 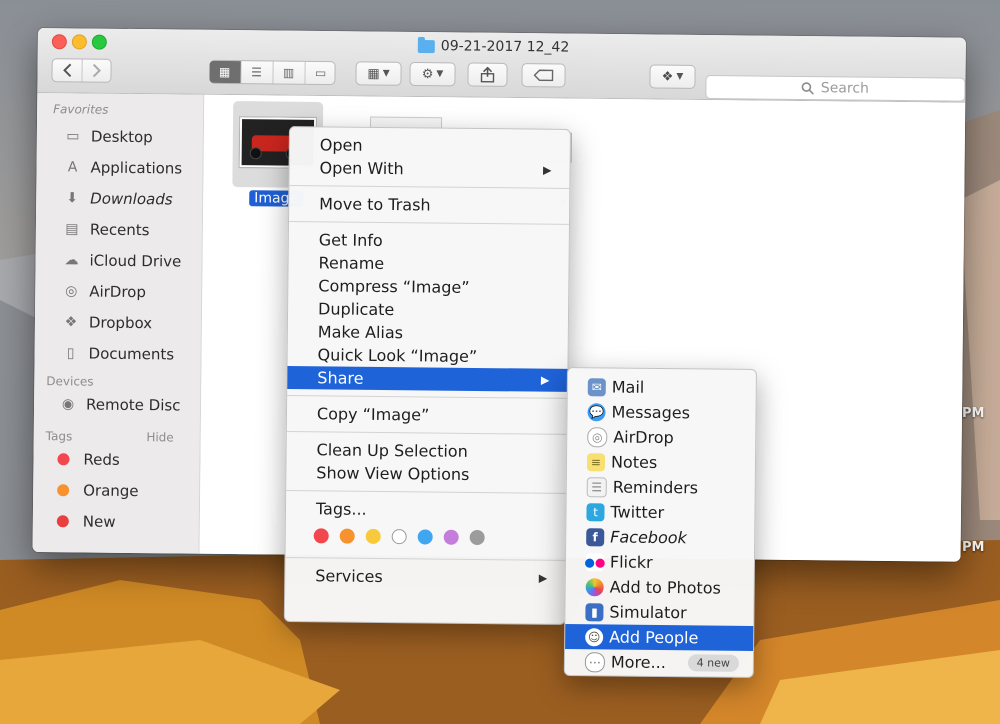 What do you see at coordinates (713, 663) in the screenshot?
I see `new-extensions-badge: 4 new` at bounding box center [713, 663].